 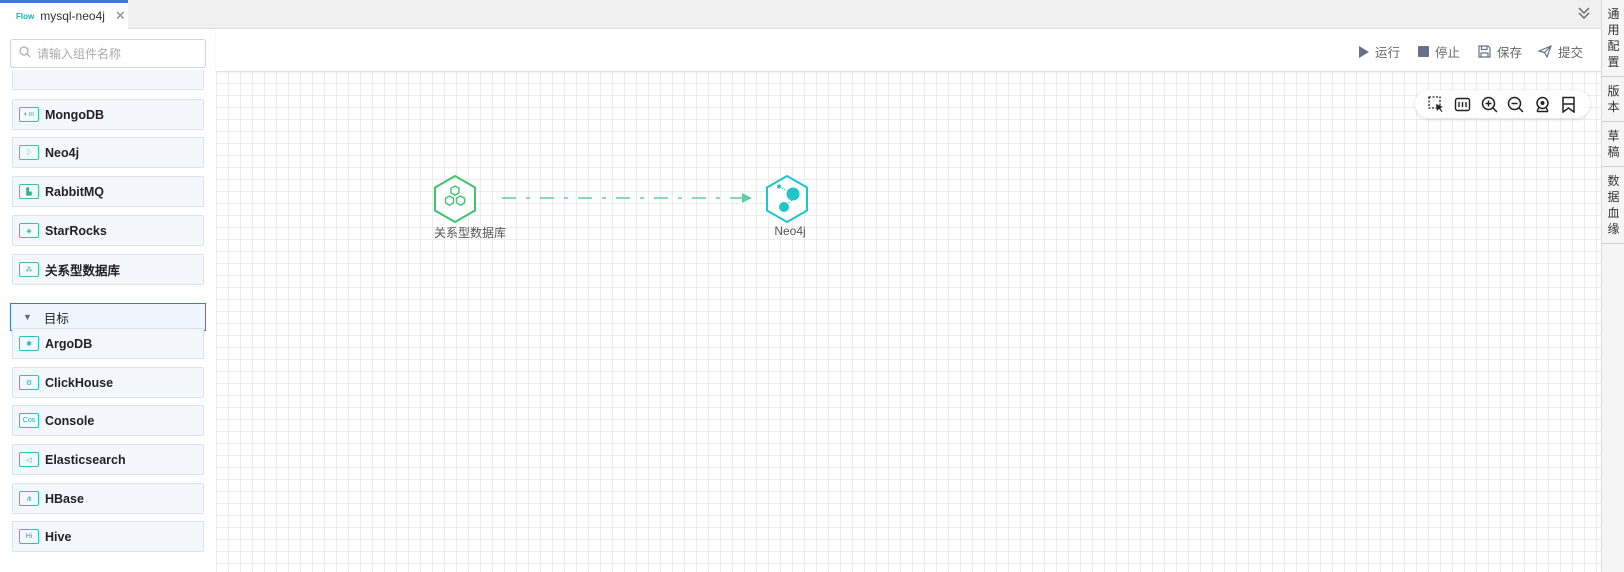 I want to click on right-tab-draft: 草 稿, so click(x=1613, y=144).